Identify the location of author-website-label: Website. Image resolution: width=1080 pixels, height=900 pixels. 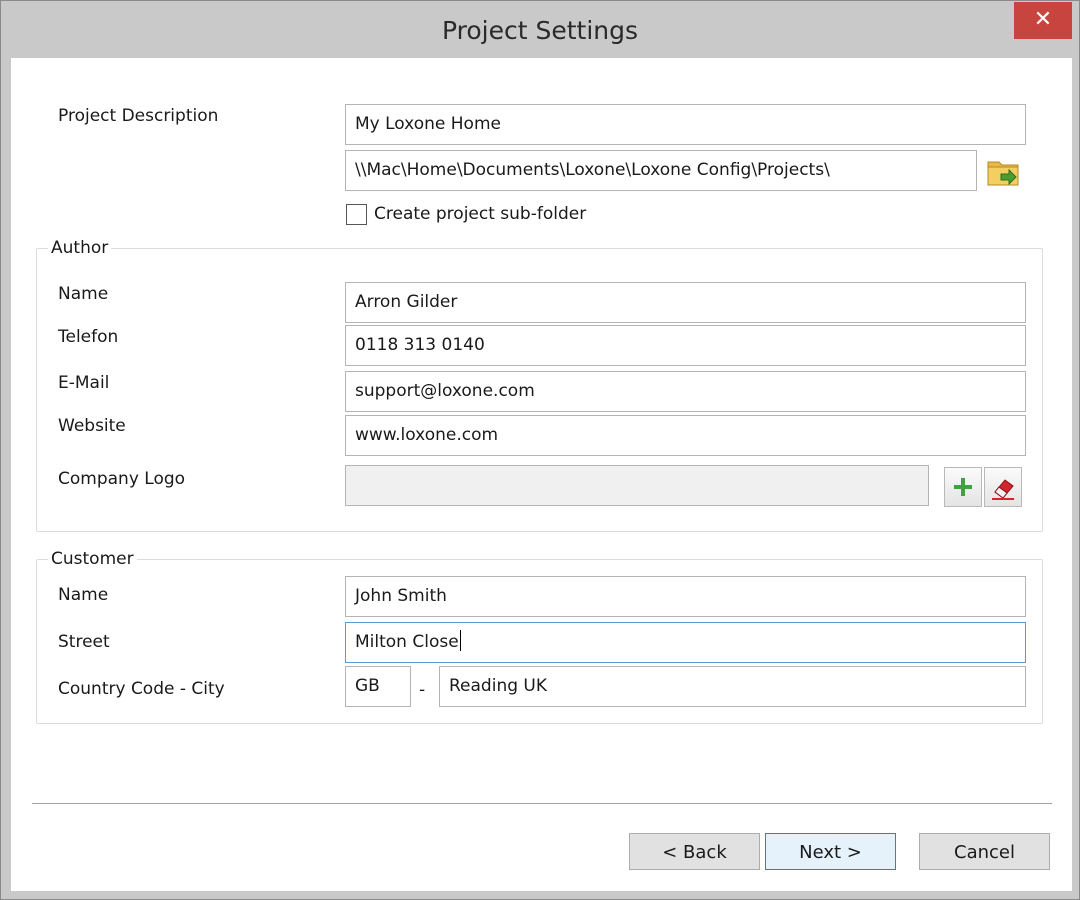
(92, 426).